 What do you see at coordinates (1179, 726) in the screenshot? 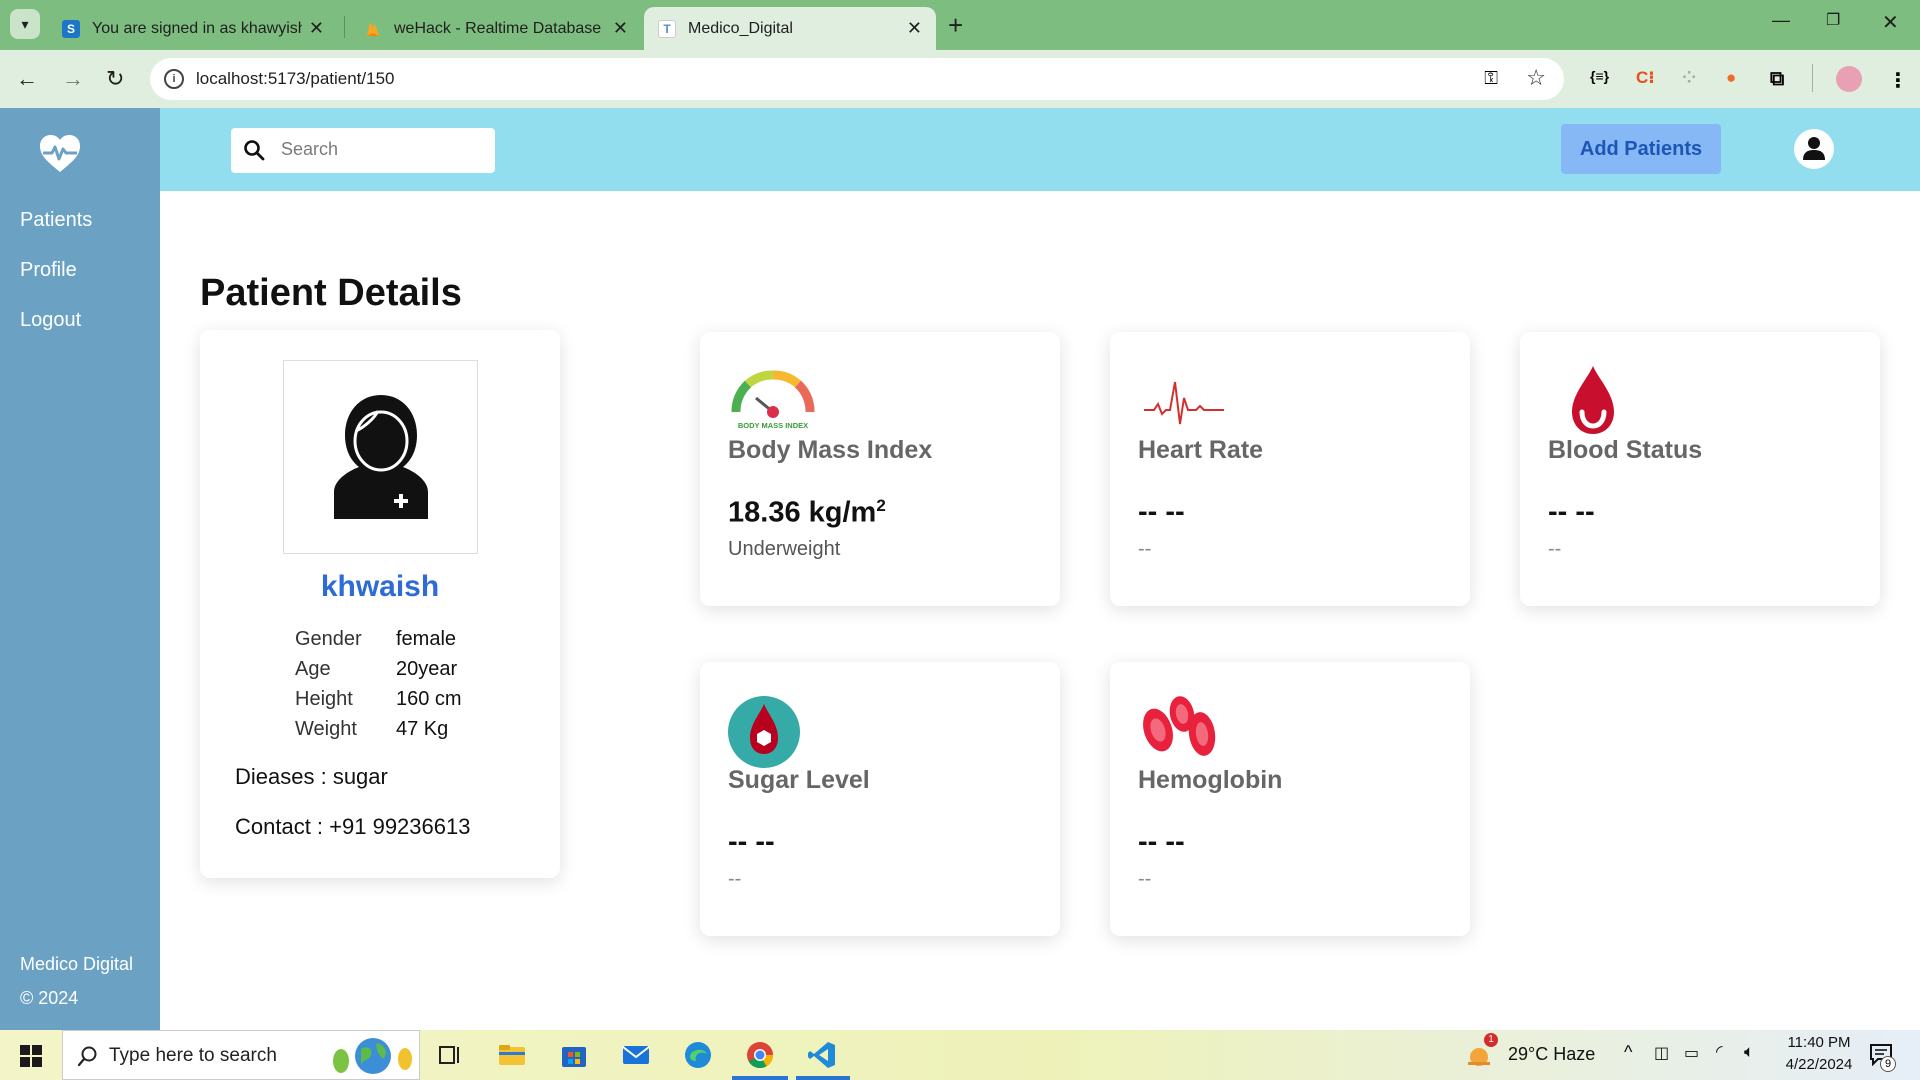
I see `red-blood-cells-icon` at bounding box center [1179, 726].